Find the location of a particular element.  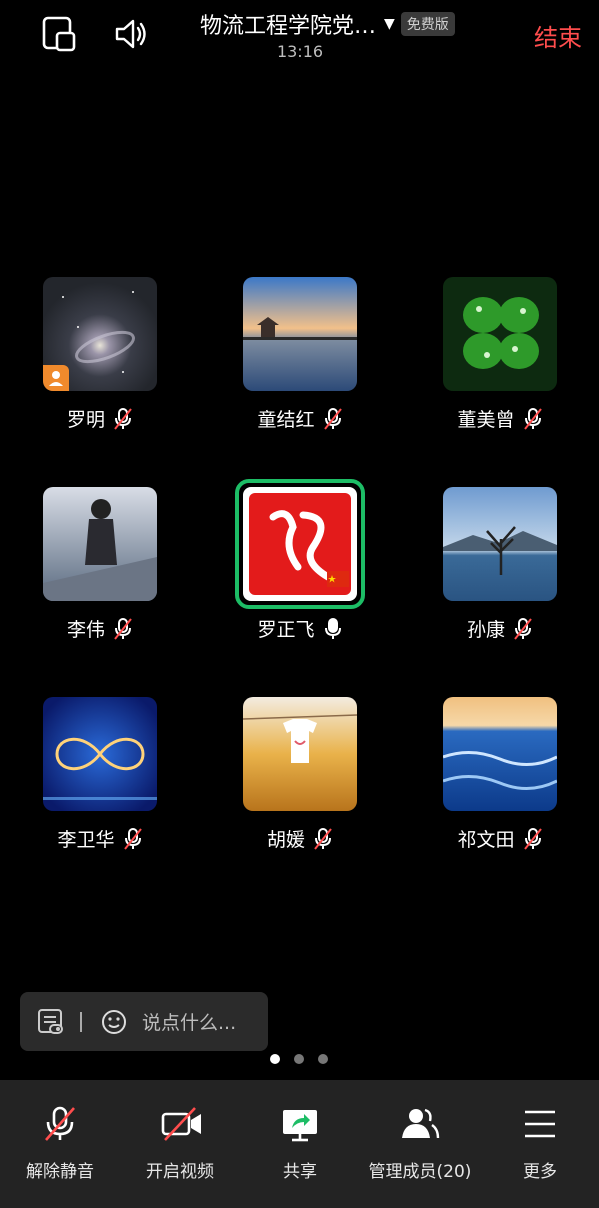

host-icon is located at coordinates (56, 378).